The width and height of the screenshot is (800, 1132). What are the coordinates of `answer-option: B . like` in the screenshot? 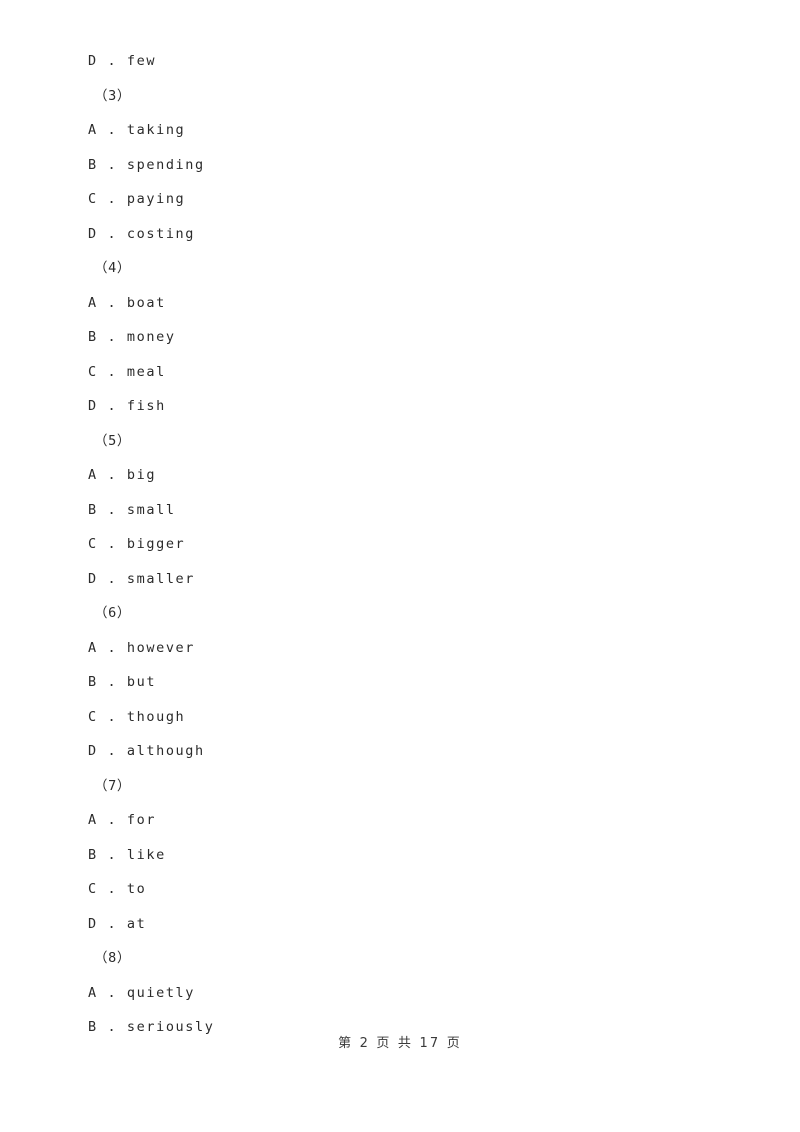 It's located at (398, 855).